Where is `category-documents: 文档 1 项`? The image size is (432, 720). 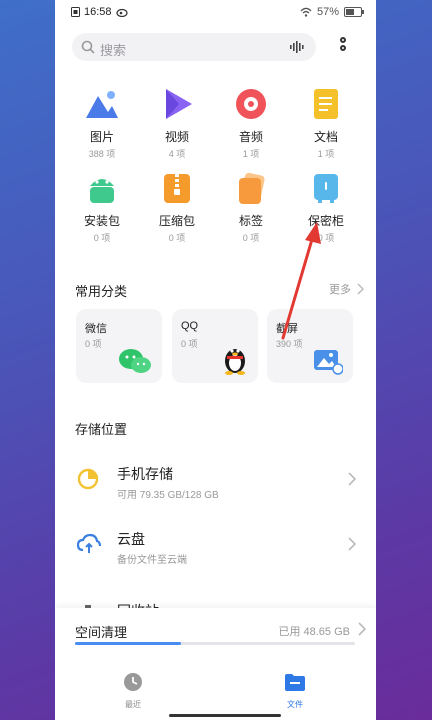 category-documents: 文档 1 项 is located at coordinates (326, 123).